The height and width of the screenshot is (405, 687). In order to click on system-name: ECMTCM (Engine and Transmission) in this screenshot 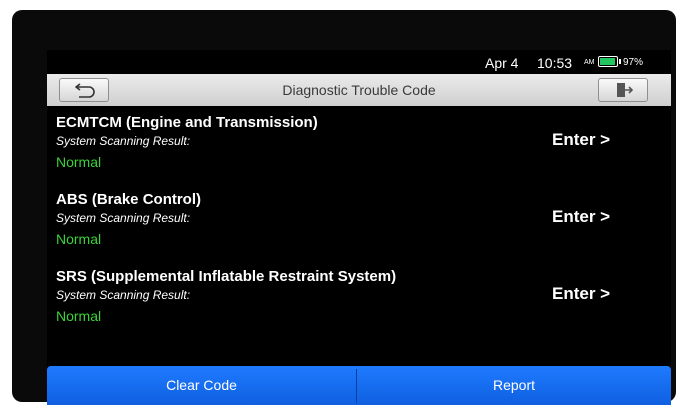, I will do `click(187, 122)`.